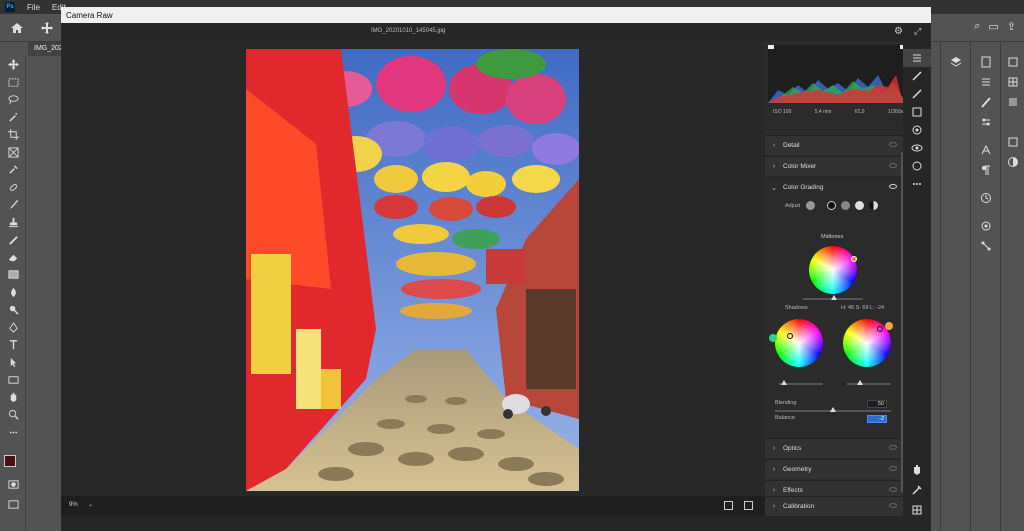 This screenshot has width=1024, height=531. Describe the element at coordinates (834, 166) in the screenshot. I see `section-color-mixer: › Color Mixer` at that location.